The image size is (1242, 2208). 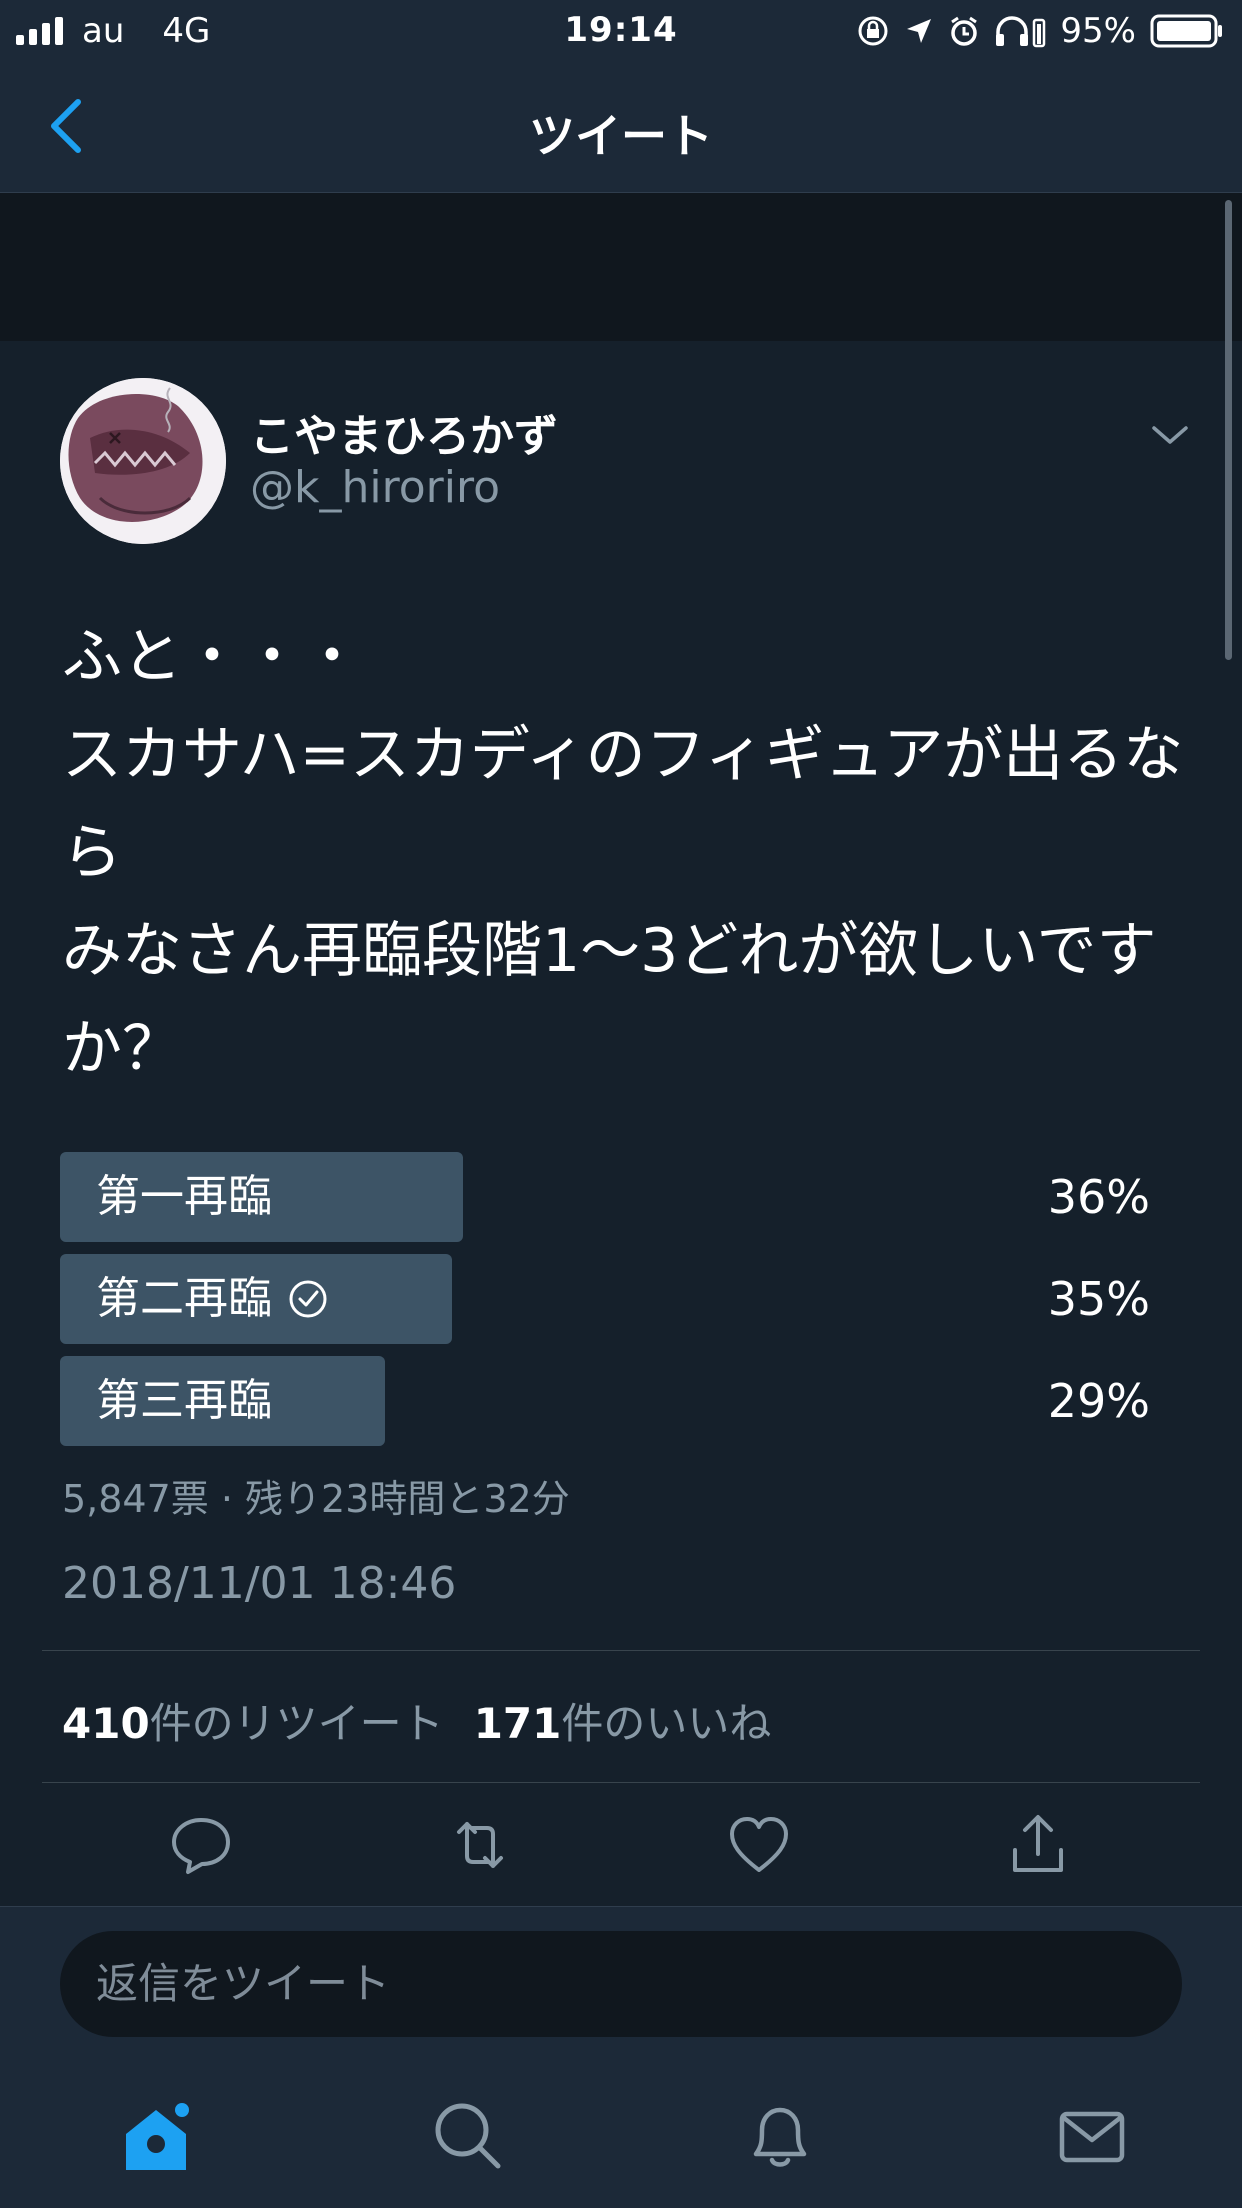 I want to click on poll-percent: 29%, so click(x=1098, y=1401).